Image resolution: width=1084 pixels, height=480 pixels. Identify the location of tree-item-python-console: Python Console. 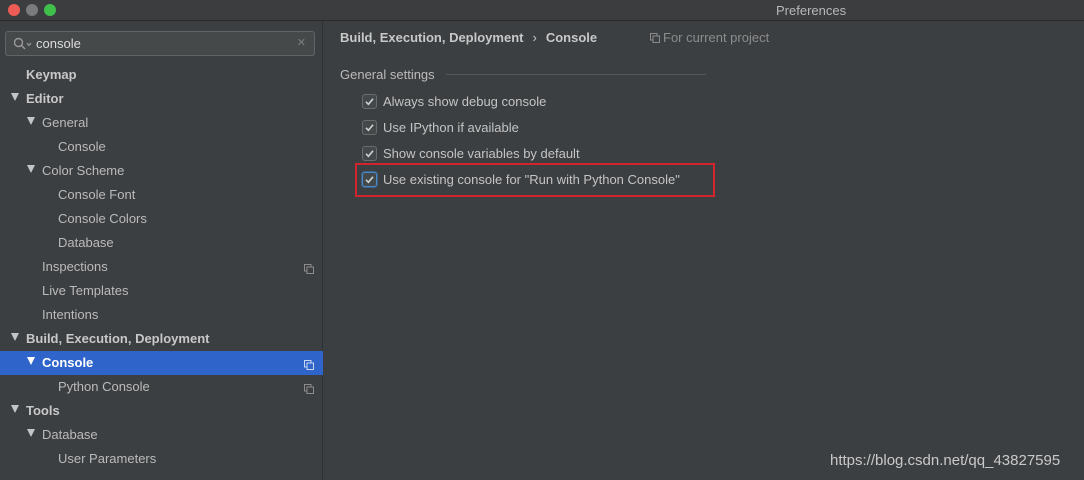
(161, 387).